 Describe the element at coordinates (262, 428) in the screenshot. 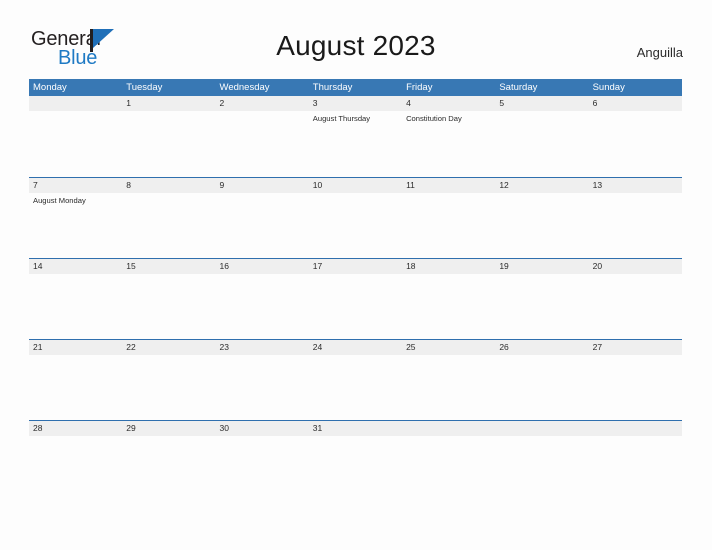

I see `day-number-30: 30` at that location.